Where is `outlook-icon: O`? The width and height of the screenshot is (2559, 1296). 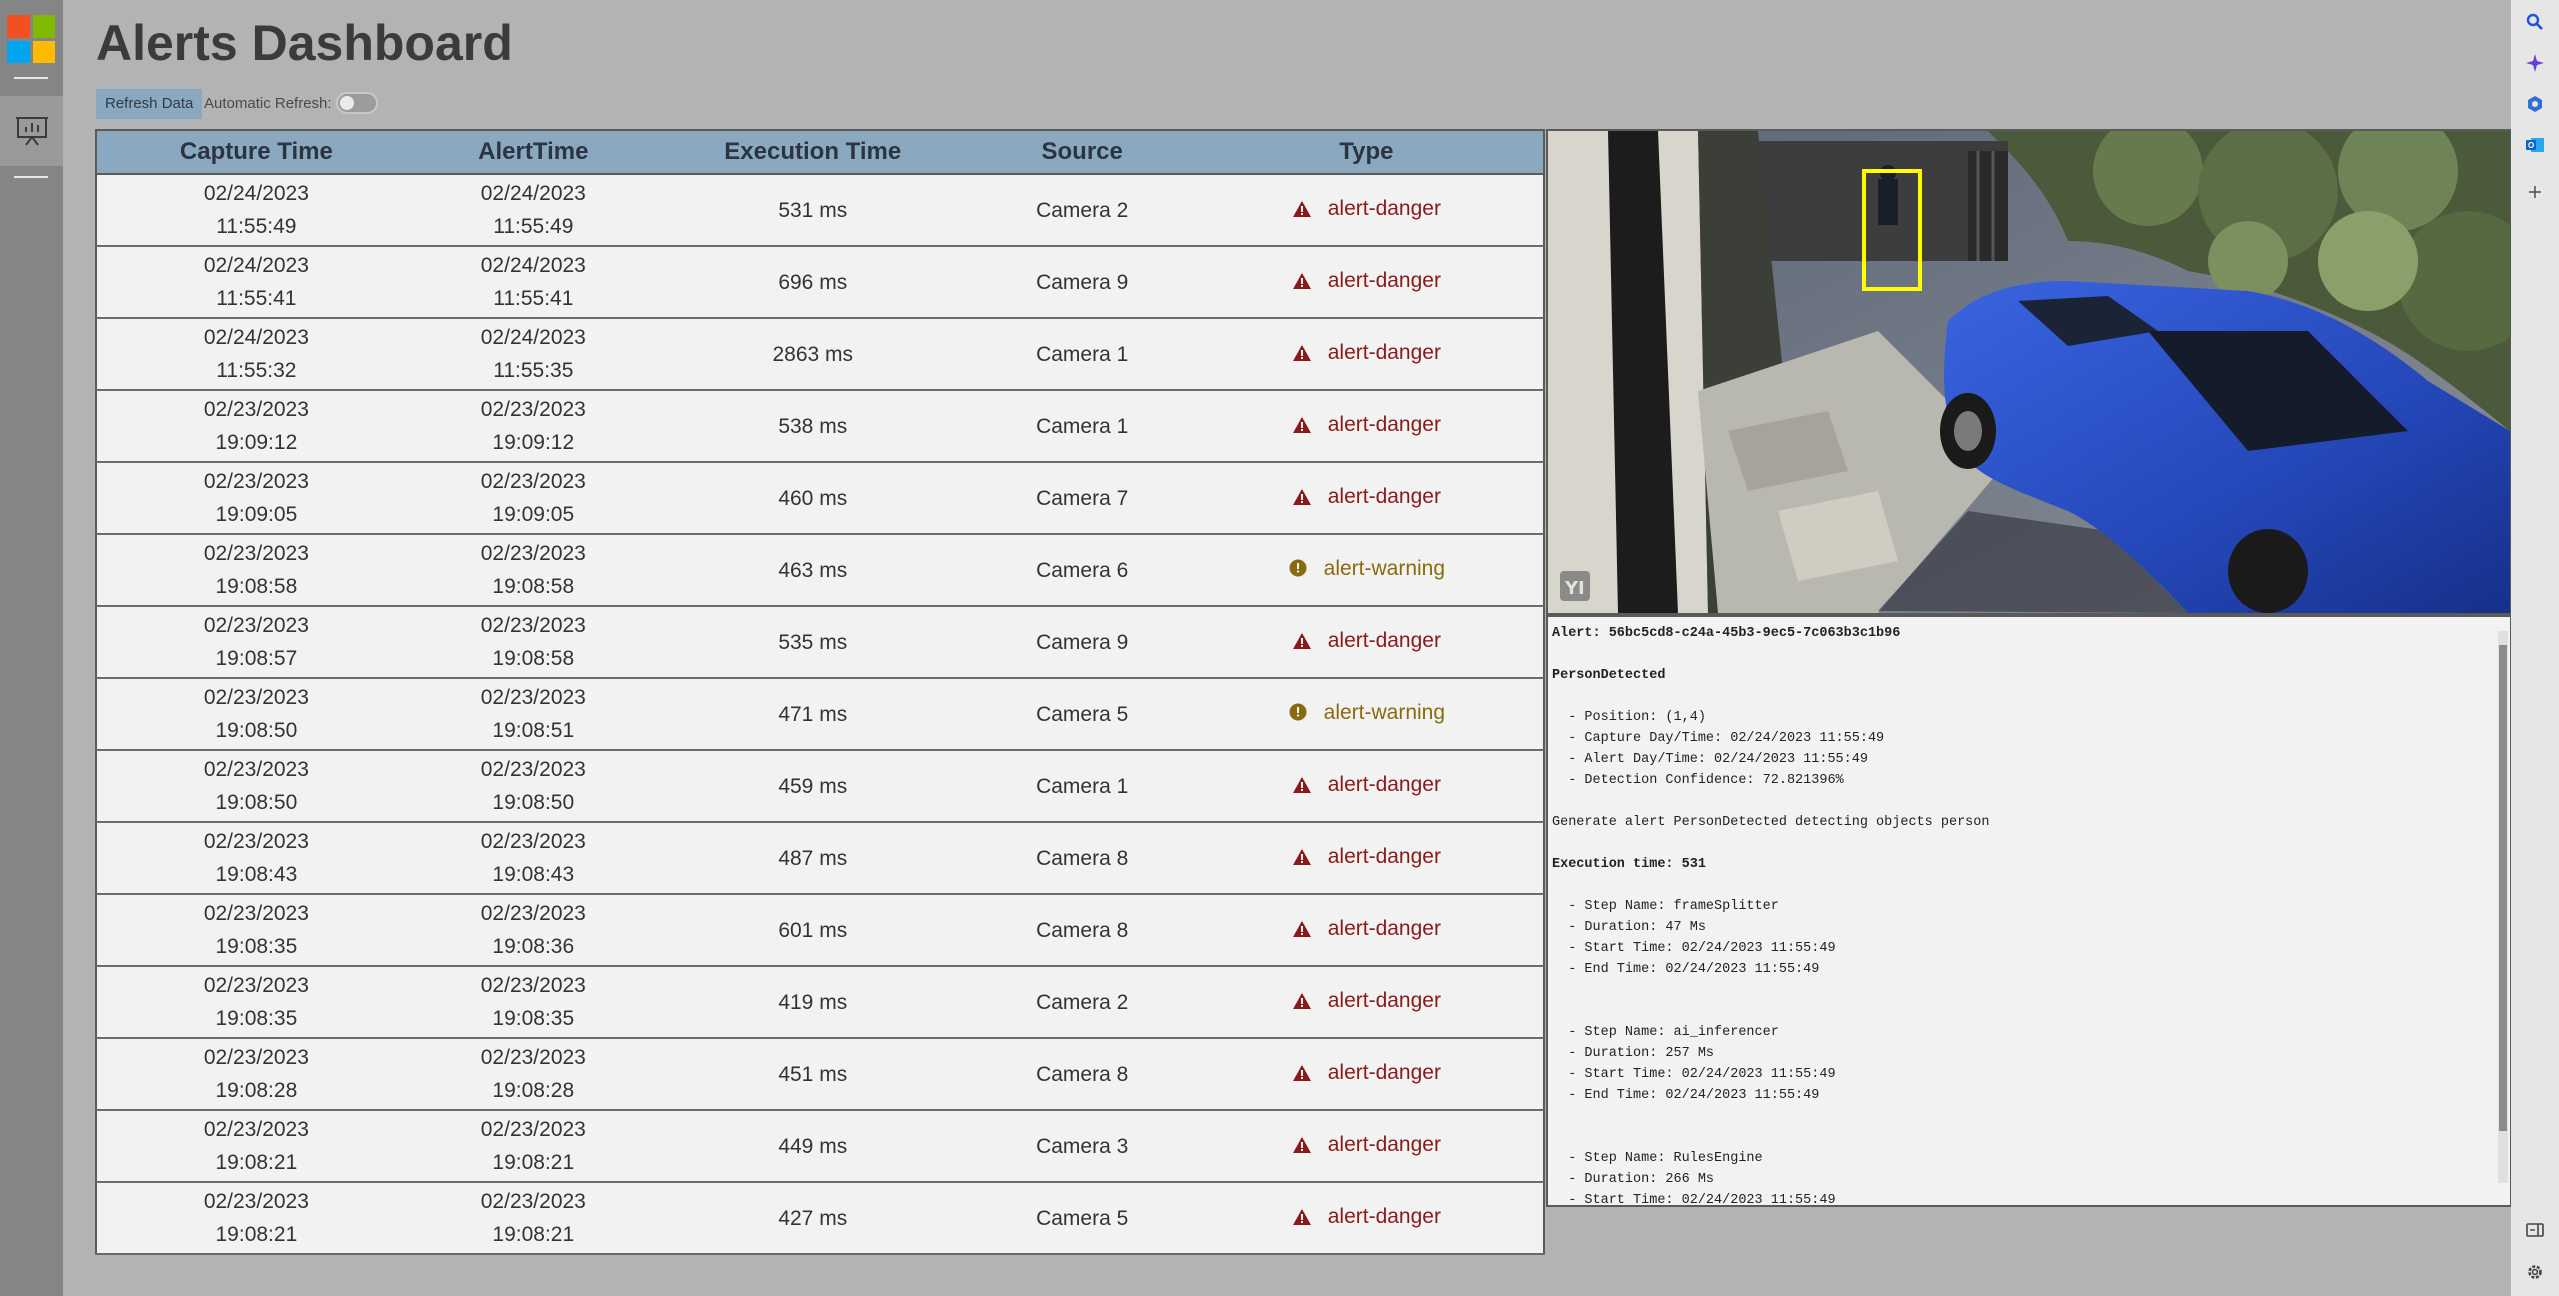
outlook-icon: O is located at coordinates (2535, 145).